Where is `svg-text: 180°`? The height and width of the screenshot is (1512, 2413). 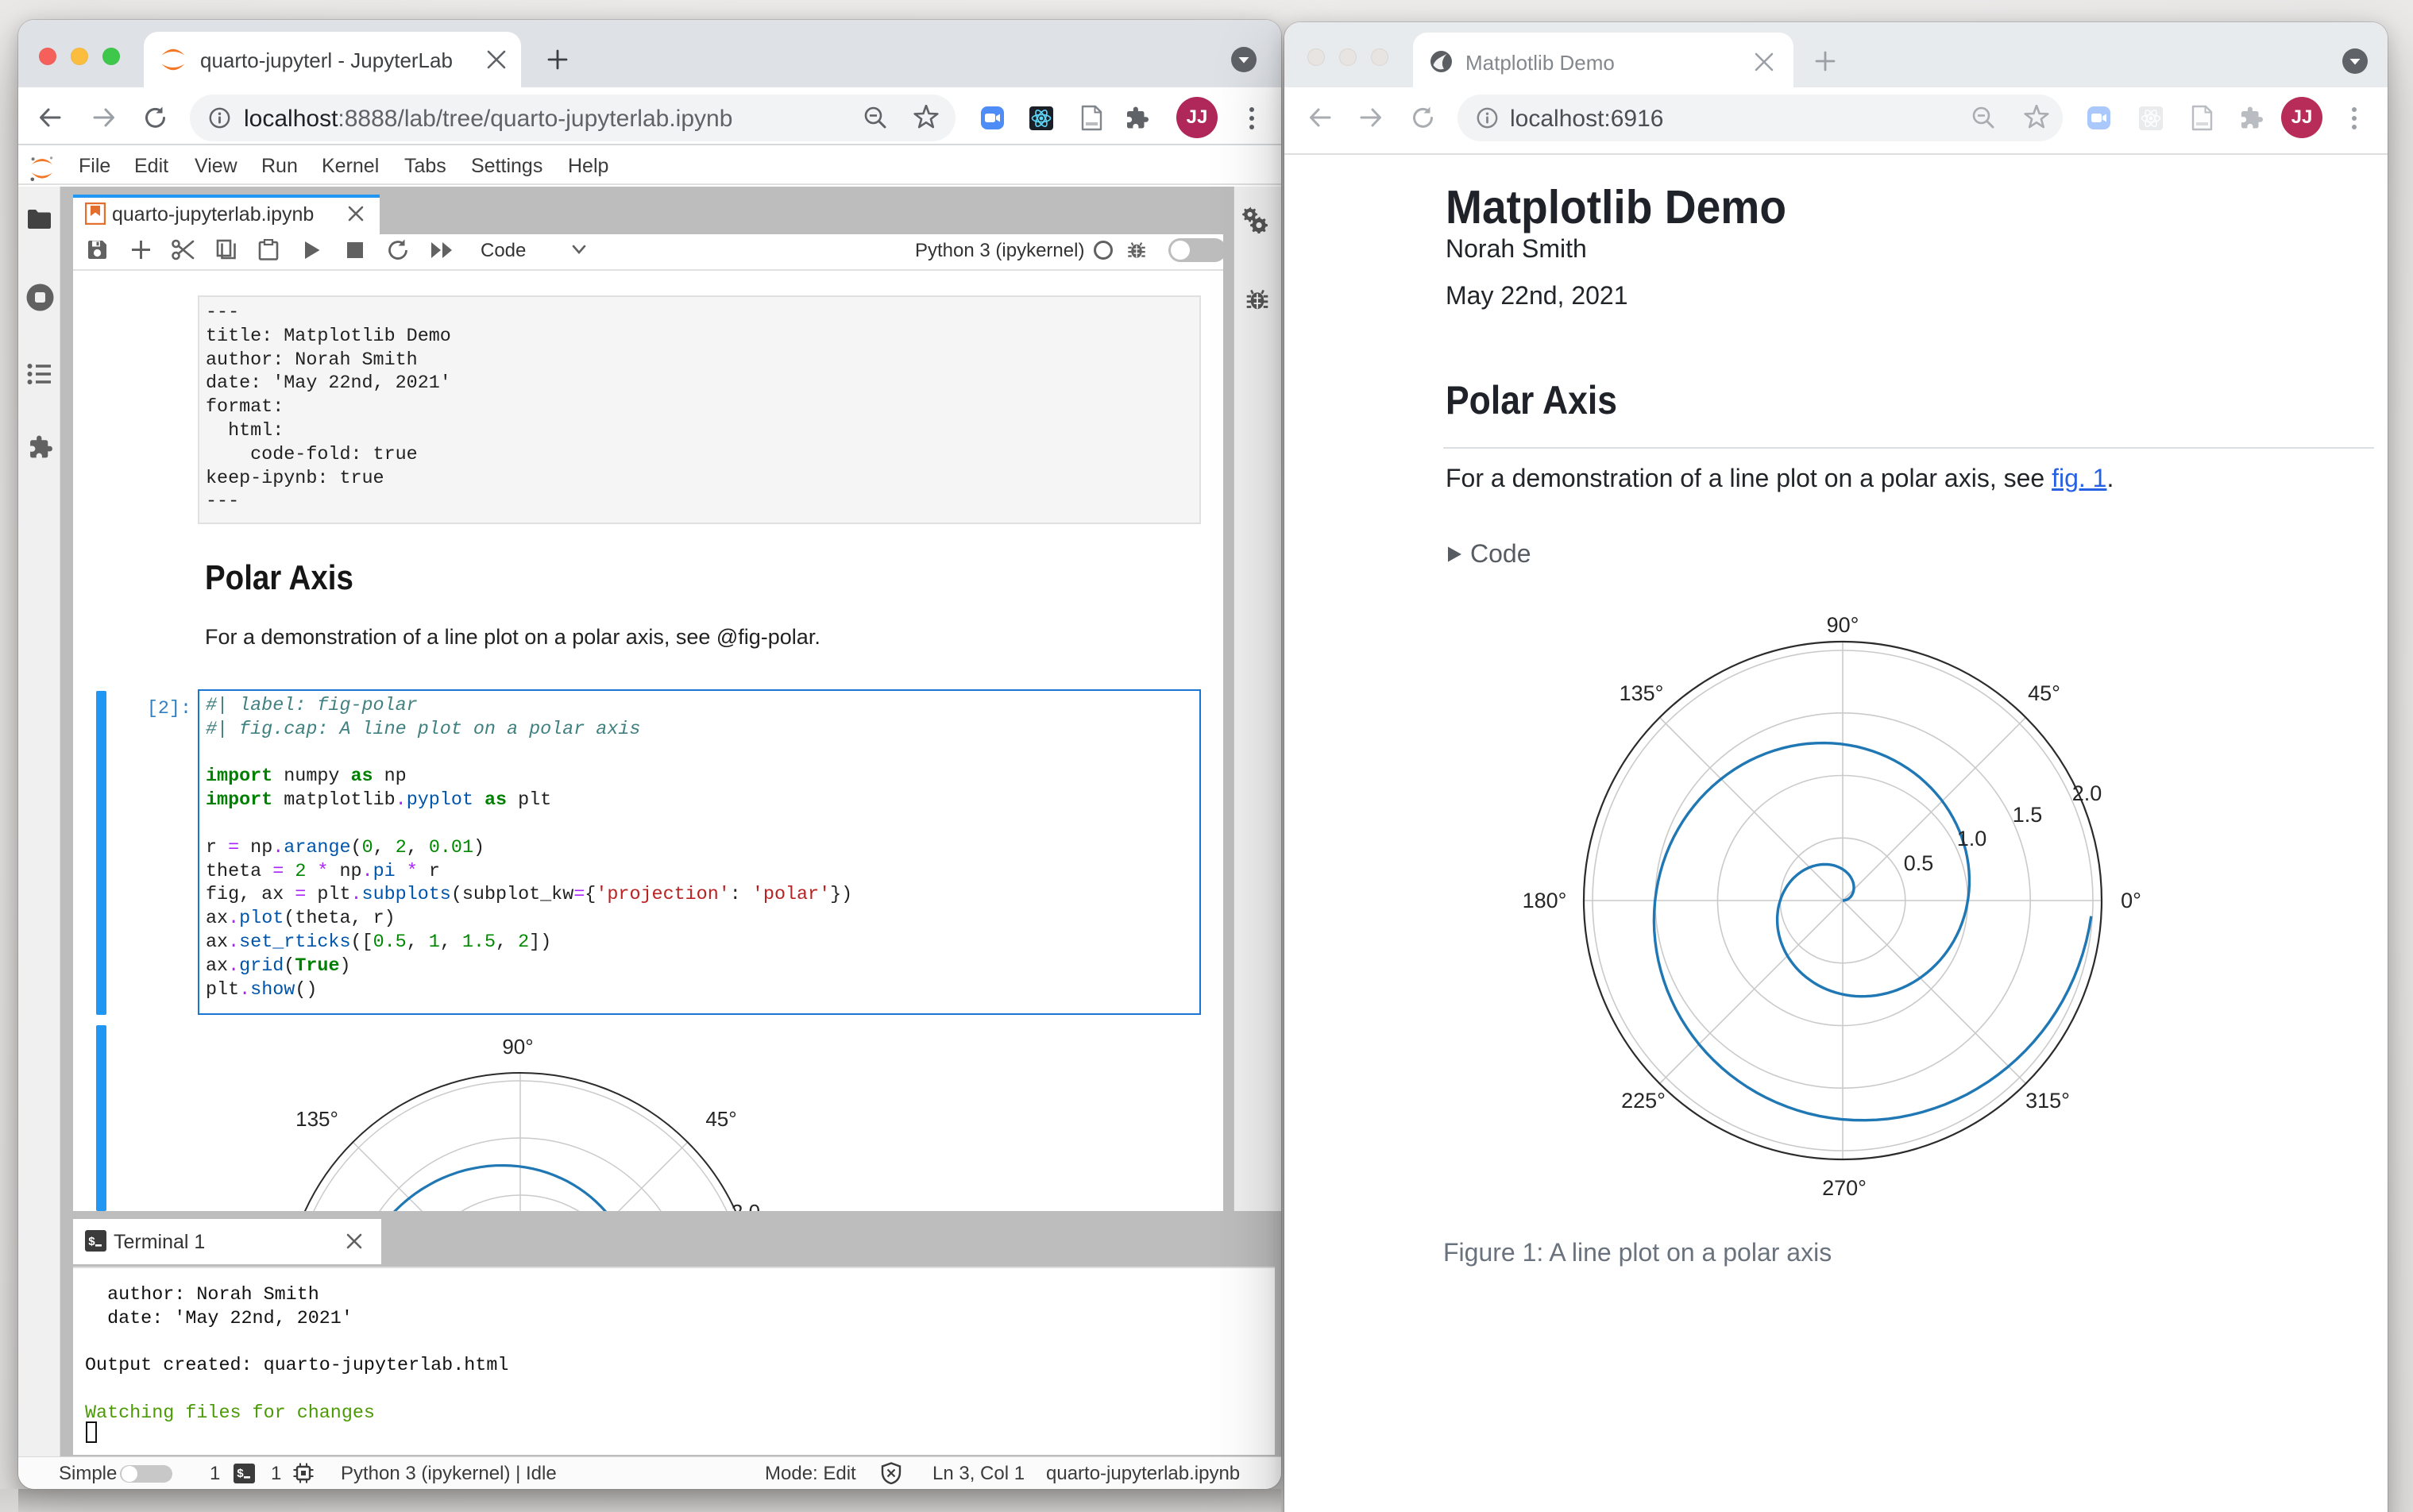 svg-text: 180° is located at coordinates (1545, 900).